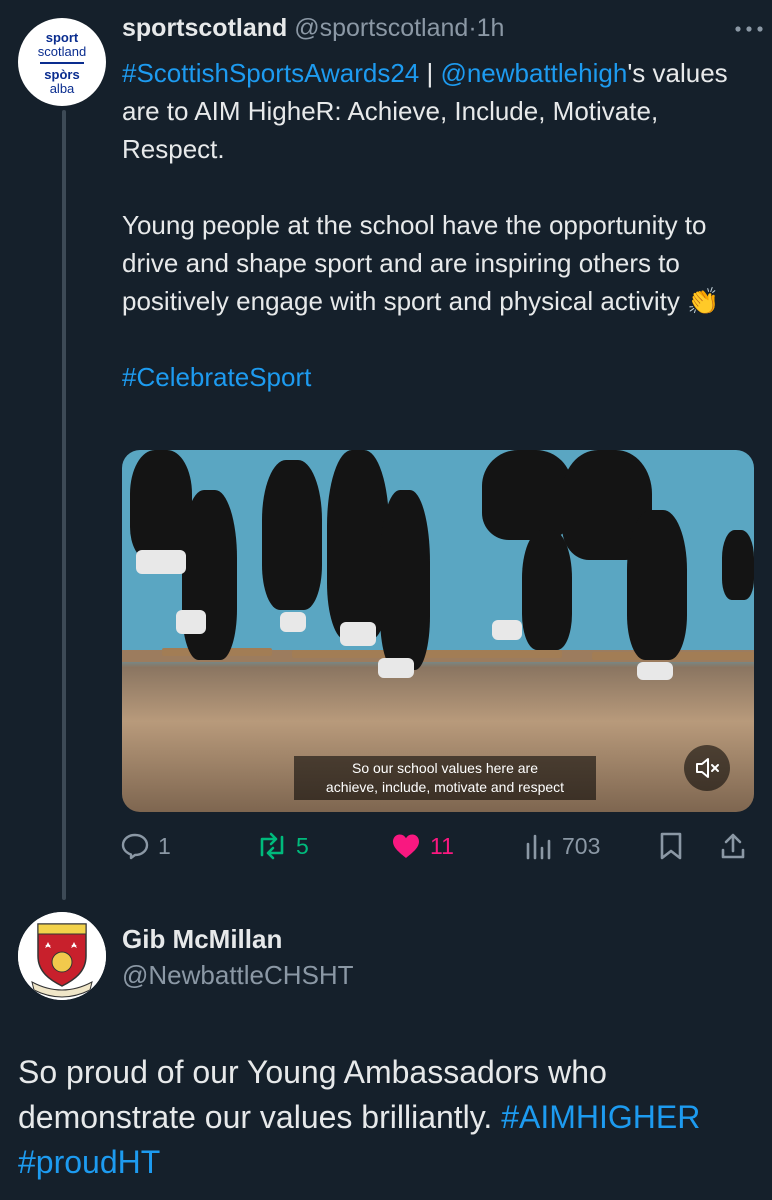 The height and width of the screenshot is (1200, 772). What do you see at coordinates (749, 28) in the screenshot?
I see `more-options-icon` at bounding box center [749, 28].